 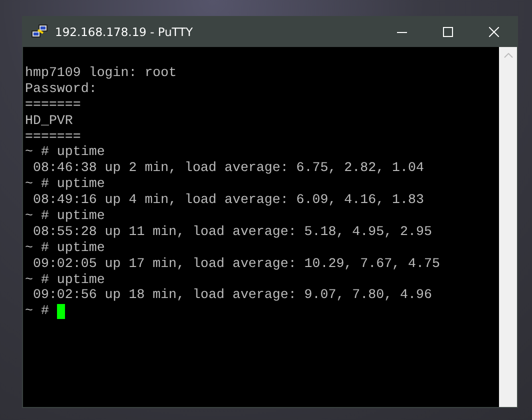 I want to click on terminal-line: Password:, so click(x=61, y=88).